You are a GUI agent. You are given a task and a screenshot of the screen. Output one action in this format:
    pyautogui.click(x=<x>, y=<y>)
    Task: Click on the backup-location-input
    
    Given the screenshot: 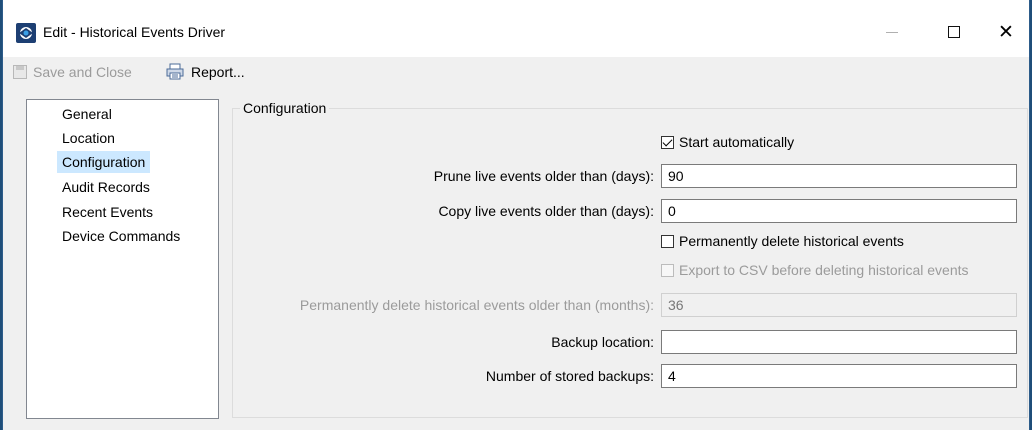 What is the action you would take?
    pyautogui.click(x=839, y=342)
    